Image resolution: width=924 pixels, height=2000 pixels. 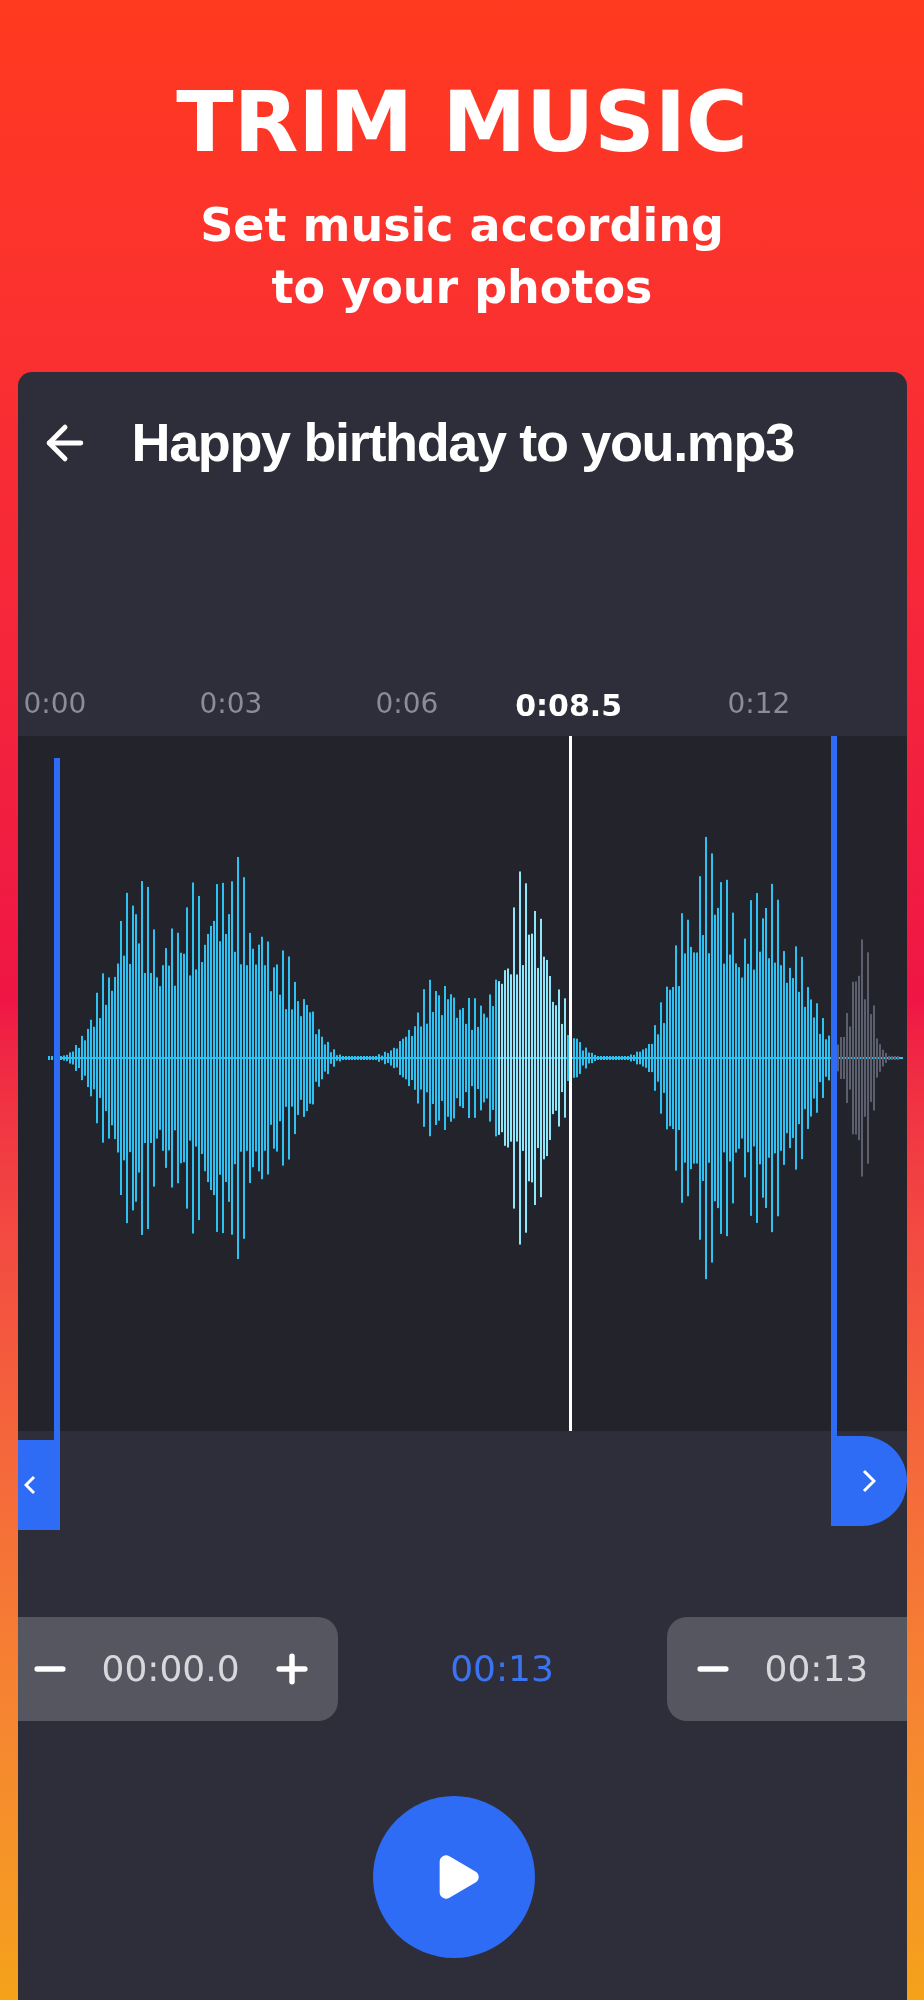 What do you see at coordinates (462, 122) in the screenshot?
I see `headline: TRIM MUSIC` at bounding box center [462, 122].